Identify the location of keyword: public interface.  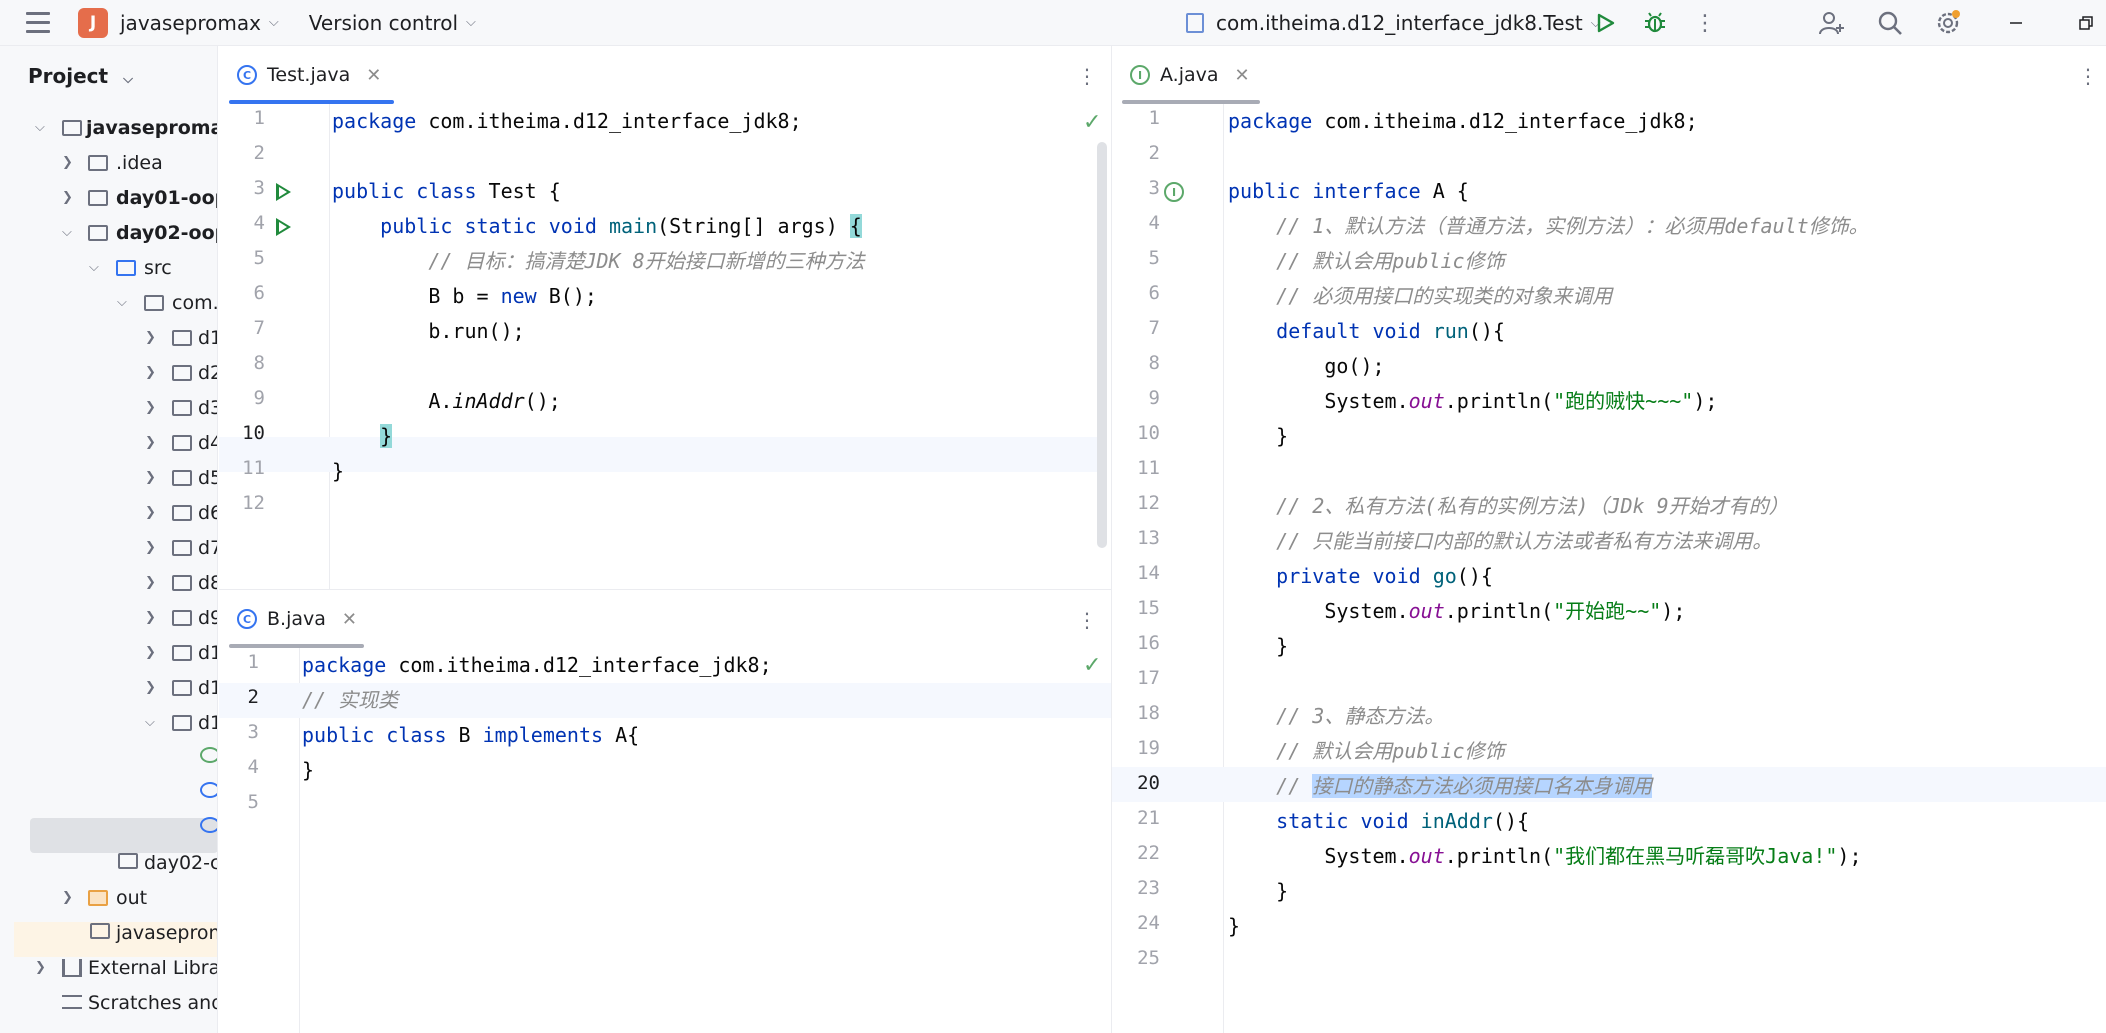
(1324, 191).